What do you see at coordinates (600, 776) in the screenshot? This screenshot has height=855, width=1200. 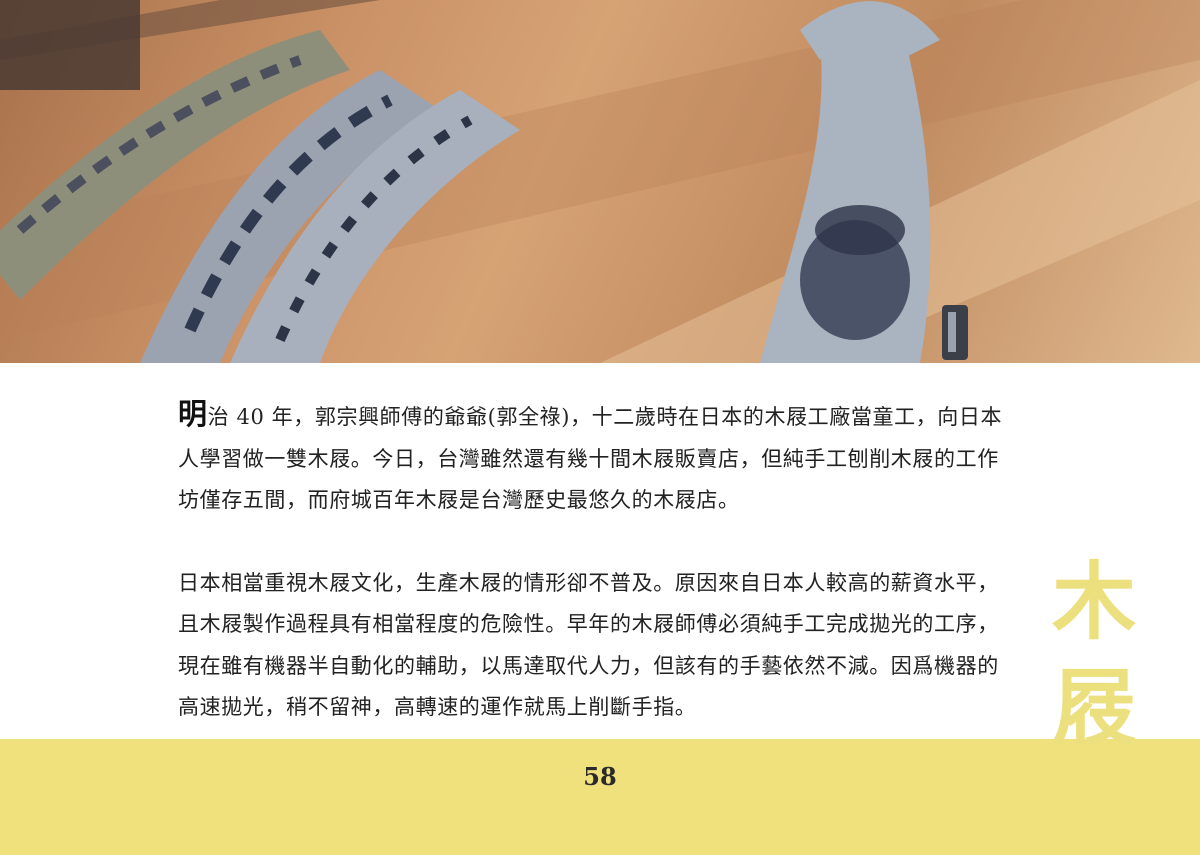 I see `page-number: 58` at bounding box center [600, 776].